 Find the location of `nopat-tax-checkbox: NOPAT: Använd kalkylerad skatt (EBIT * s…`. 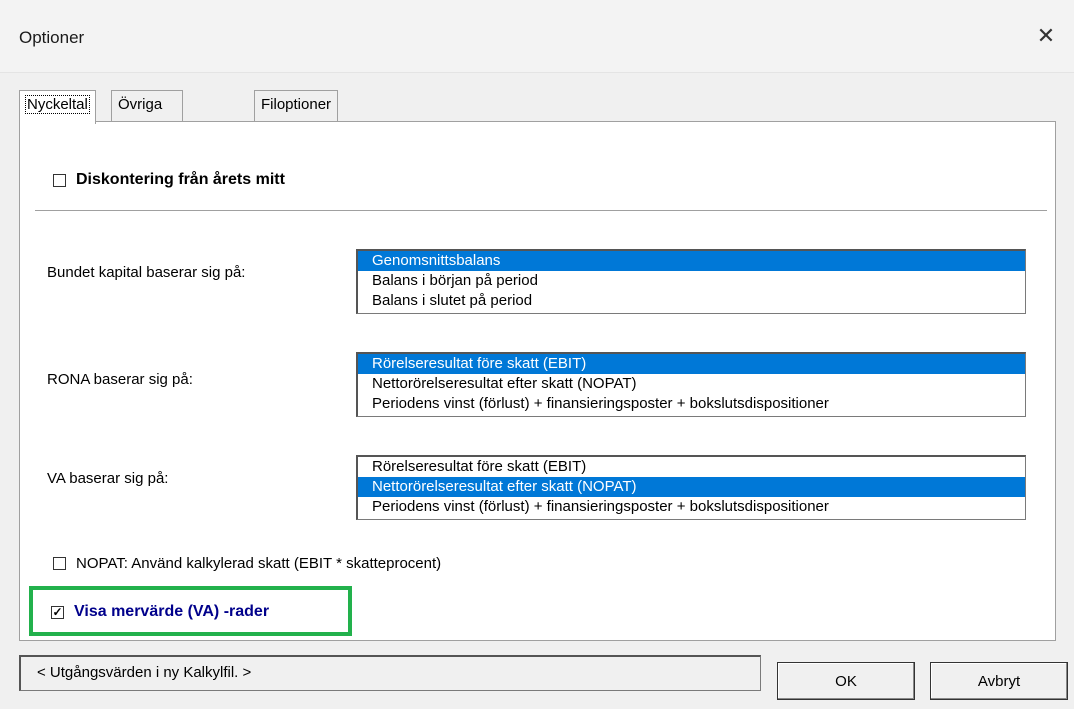

nopat-tax-checkbox: NOPAT: Använd kalkylerad skatt (EBIT * s… is located at coordinates (247, 563).